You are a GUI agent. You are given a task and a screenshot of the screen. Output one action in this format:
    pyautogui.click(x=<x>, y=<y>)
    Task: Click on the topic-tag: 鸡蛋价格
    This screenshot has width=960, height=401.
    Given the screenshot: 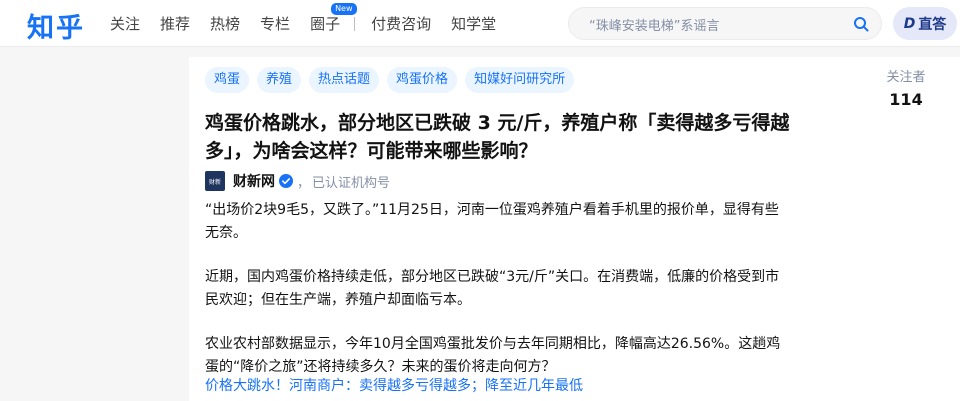 What is the action you would take?
    pyautogui.click(x=422, y=80)
    